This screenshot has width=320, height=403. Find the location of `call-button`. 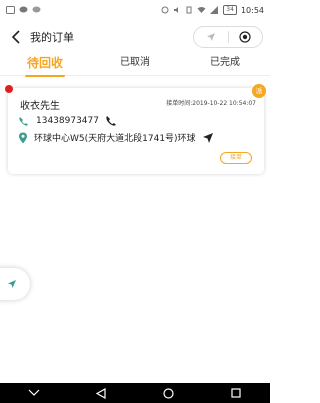

call-button is located at coordinates (111, 121).